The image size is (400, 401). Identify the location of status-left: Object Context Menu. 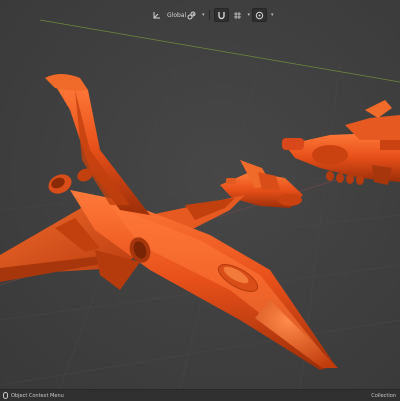
(32, 395).